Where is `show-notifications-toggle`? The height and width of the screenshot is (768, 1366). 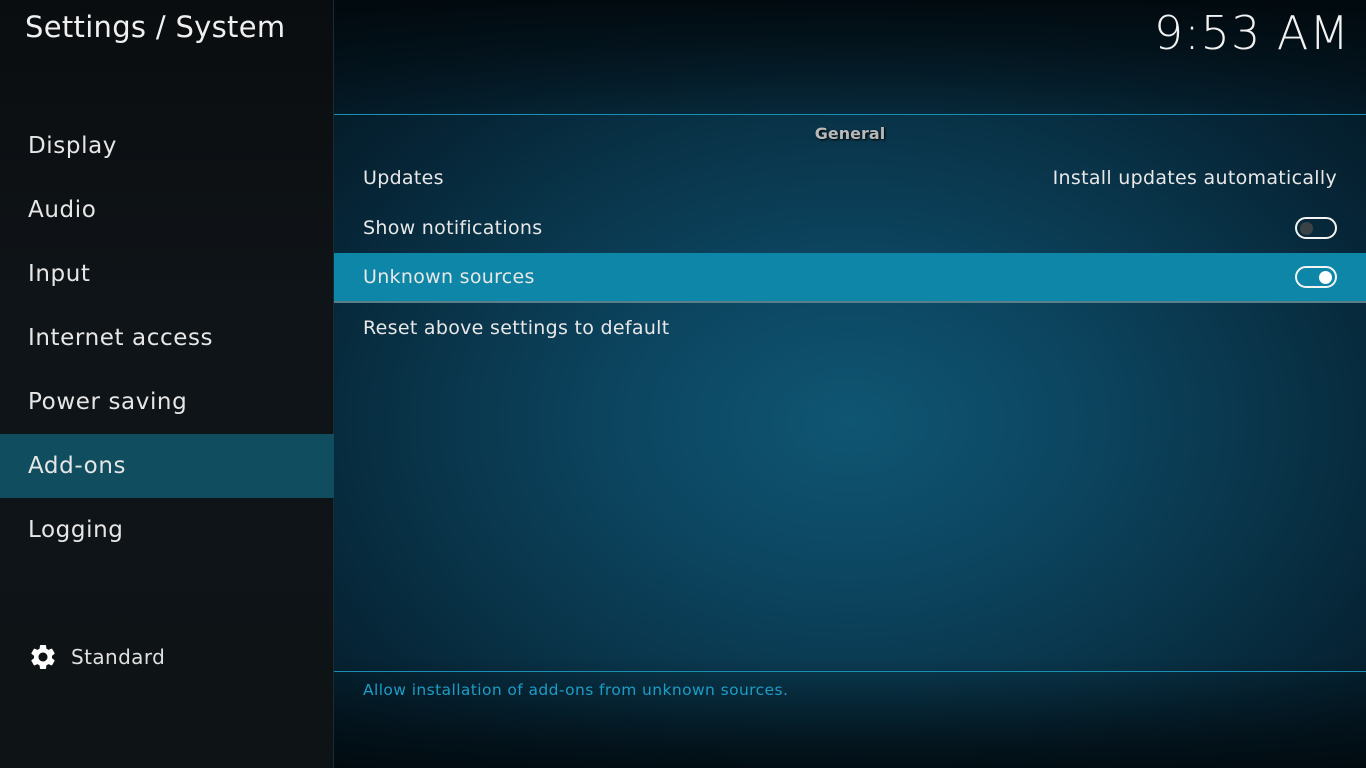 show-notifications-toggle is located at coordinates (1316, 228).